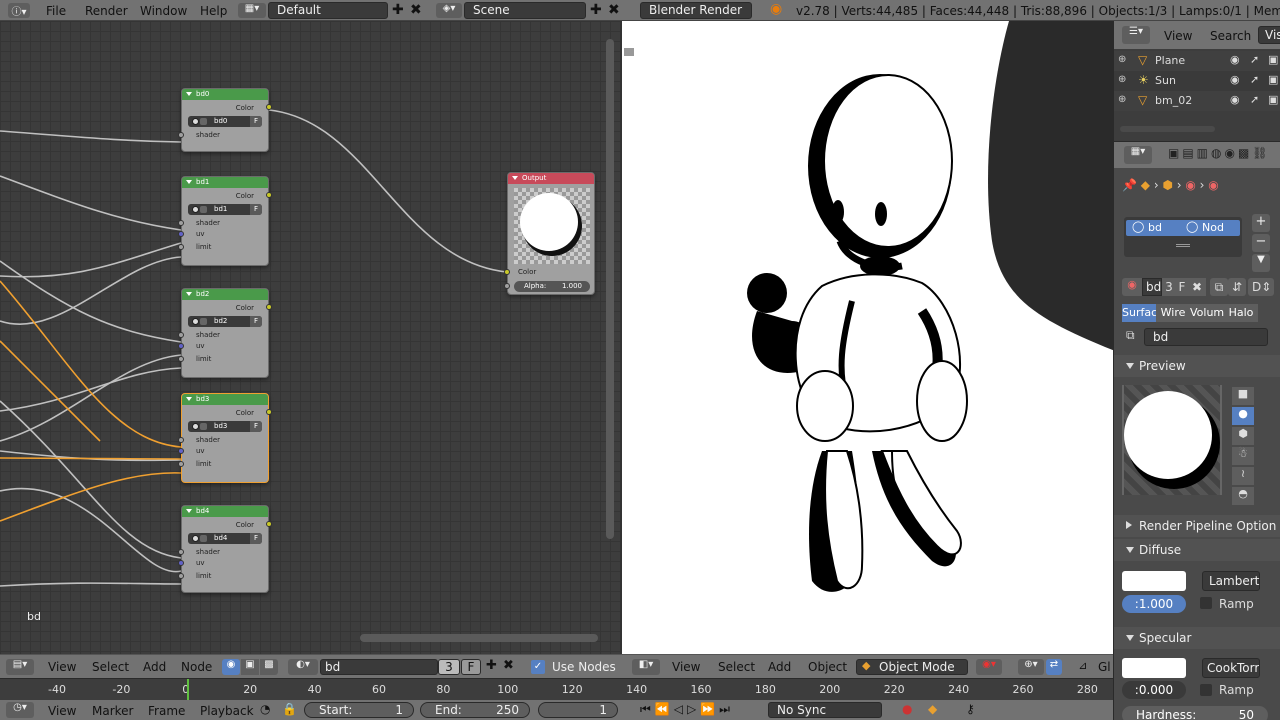  I want to click on timeline-menu-playback: Playback, so click(227, 711).